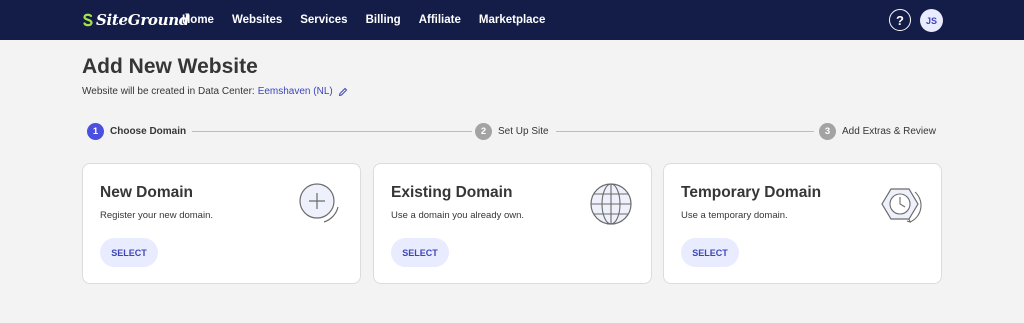  I want to click on step-choose-domain: 1 Choose Domain, so click(136, 131).